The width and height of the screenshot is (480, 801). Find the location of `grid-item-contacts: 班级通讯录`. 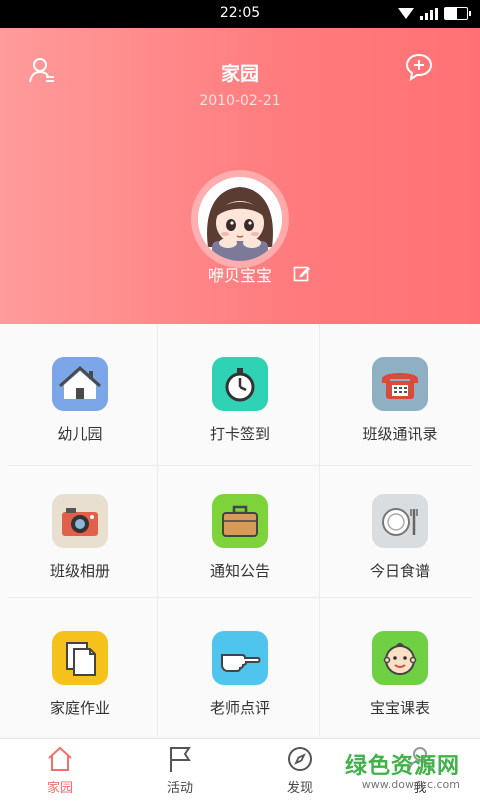

grid-item-contacts: 班级通讯录 is located at coordinates (400, 392).